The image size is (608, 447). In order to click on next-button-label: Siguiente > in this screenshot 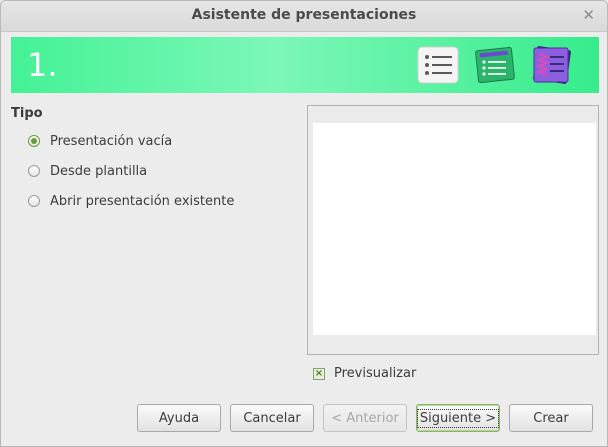, I will do `click(458, 418)`.